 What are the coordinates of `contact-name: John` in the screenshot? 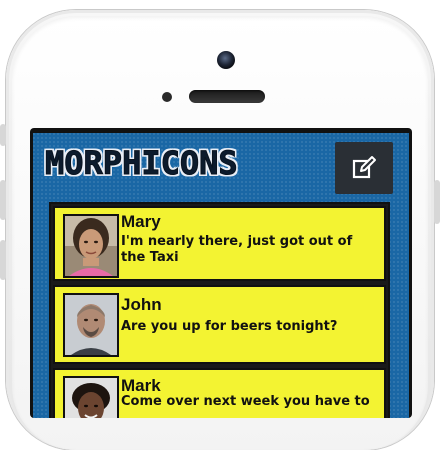 It's located at (141, 304).